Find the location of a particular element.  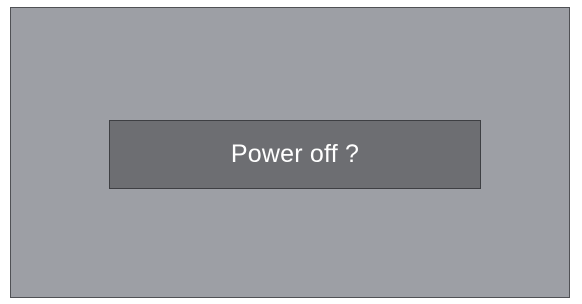

power-off-message: Power off ? is located at coordinates (295, 154).